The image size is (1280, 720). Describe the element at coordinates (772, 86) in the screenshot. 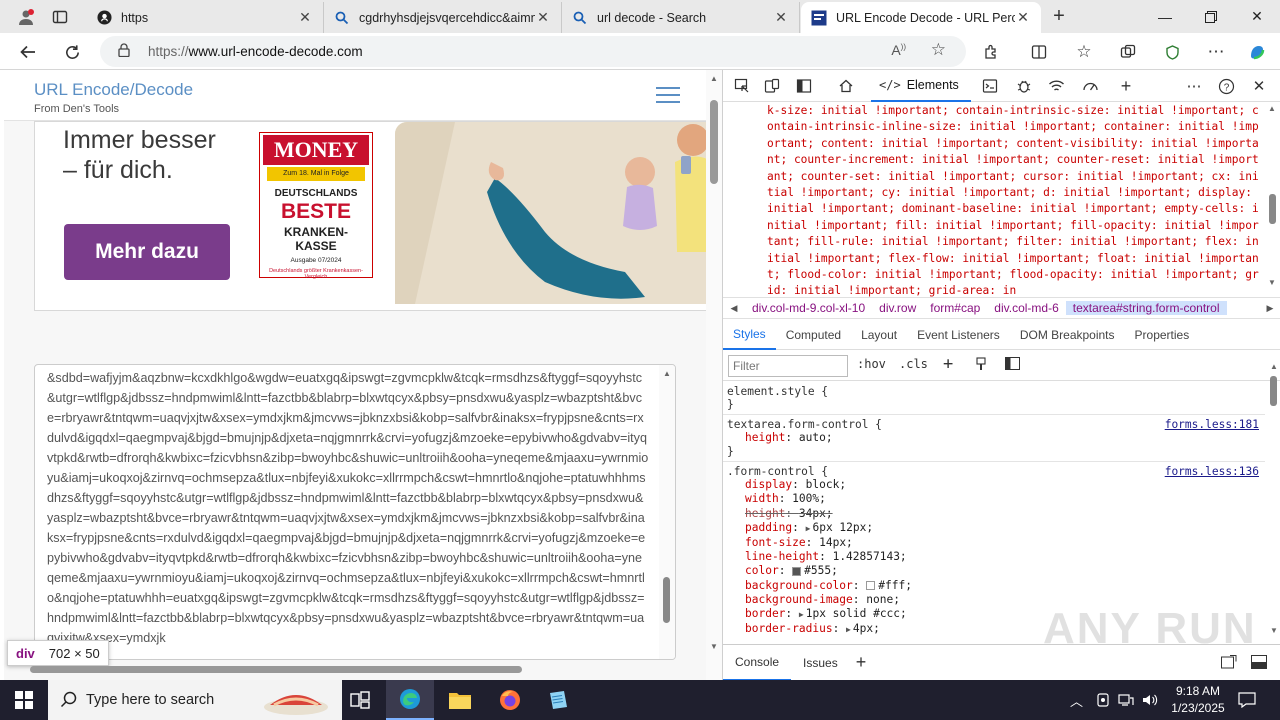

I see `device-toolbar-icon` at that location.